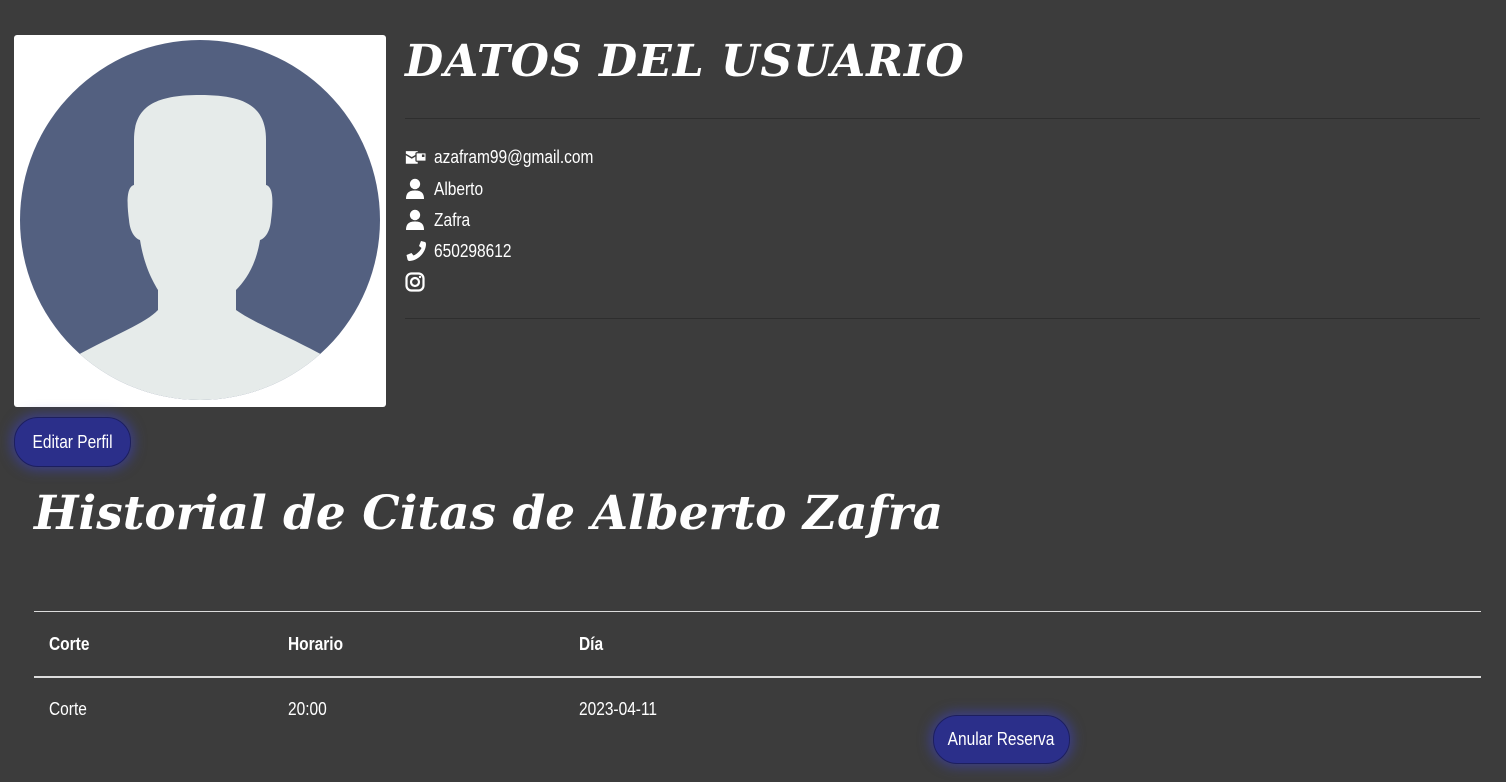 The height and width of the screenshot is (782, 1506). I want to click on instagram-row, so click(419, 282).